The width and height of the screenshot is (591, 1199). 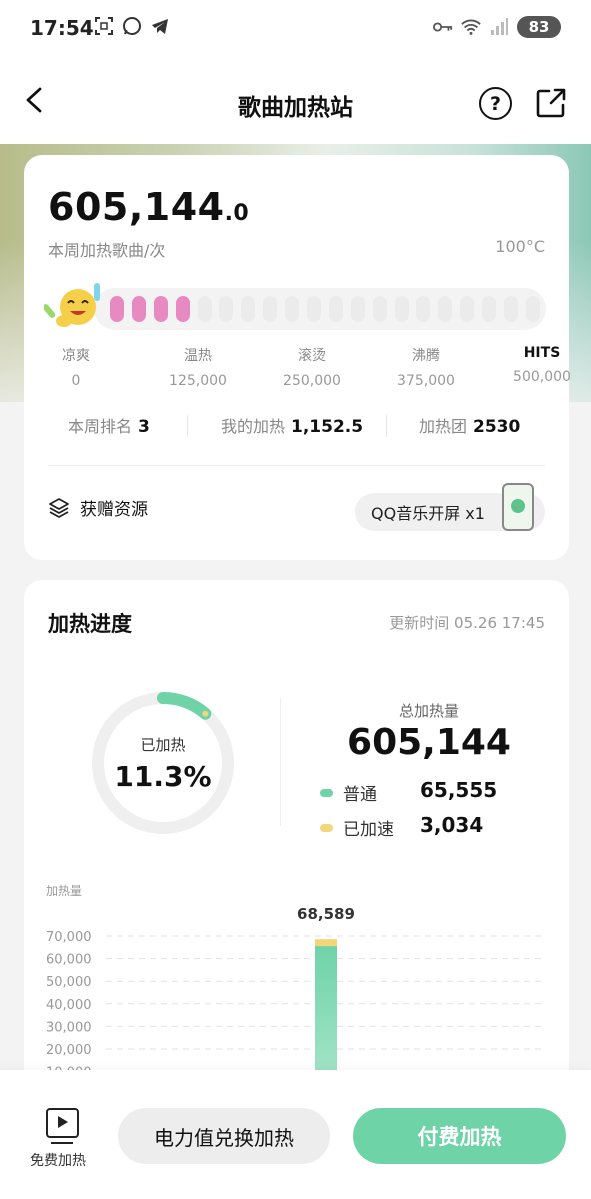 I want to click on y-tick-label: 20,000, so click(x=69, y=1050).